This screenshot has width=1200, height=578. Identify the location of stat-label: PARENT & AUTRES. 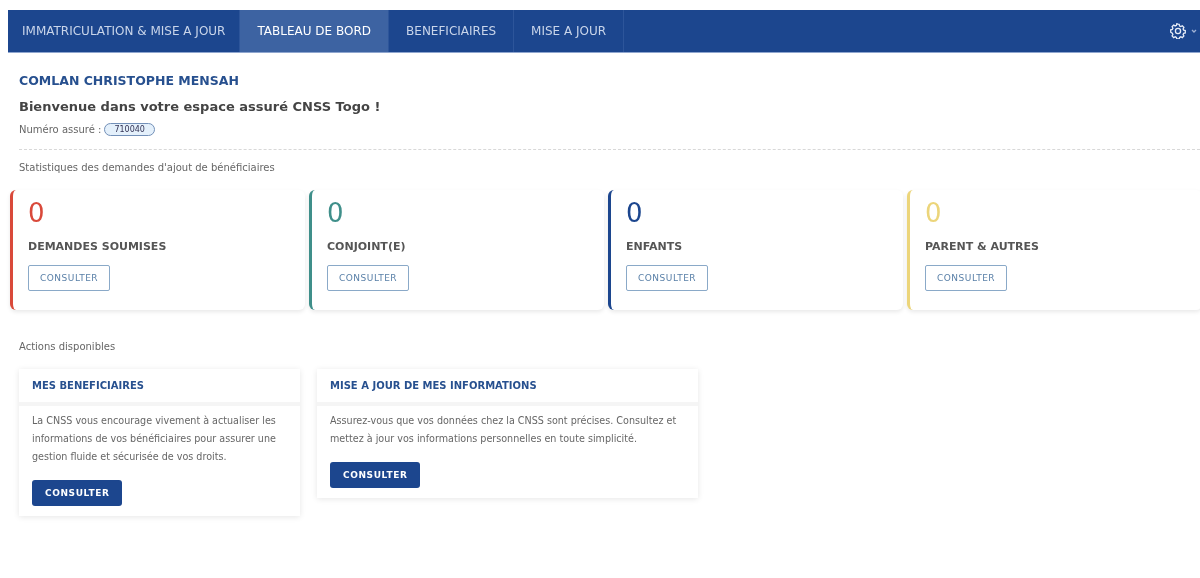
(983, 246).